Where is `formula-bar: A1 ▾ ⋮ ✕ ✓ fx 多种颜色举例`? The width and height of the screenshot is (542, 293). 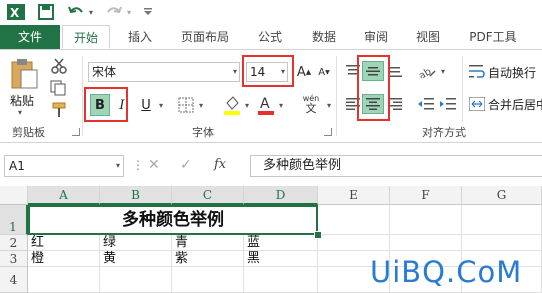 formula-bar: A1 ▾ ⋮ ✕ ✓ fx 多种颜色举例 is located at coordinates (271, 163).